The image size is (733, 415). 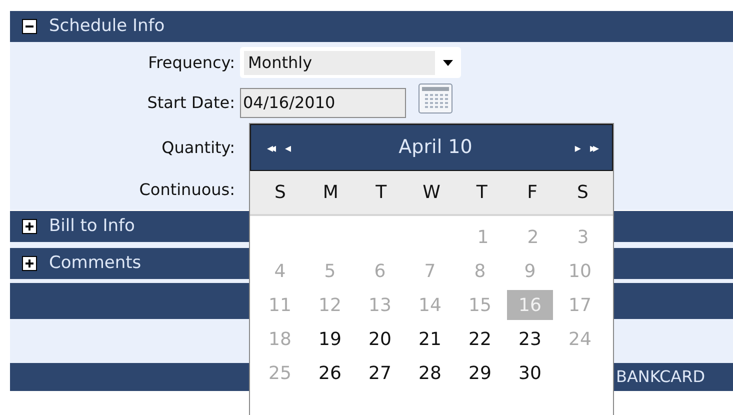 I want to click on day-cell-text: 10, so click(x=580, y=272).